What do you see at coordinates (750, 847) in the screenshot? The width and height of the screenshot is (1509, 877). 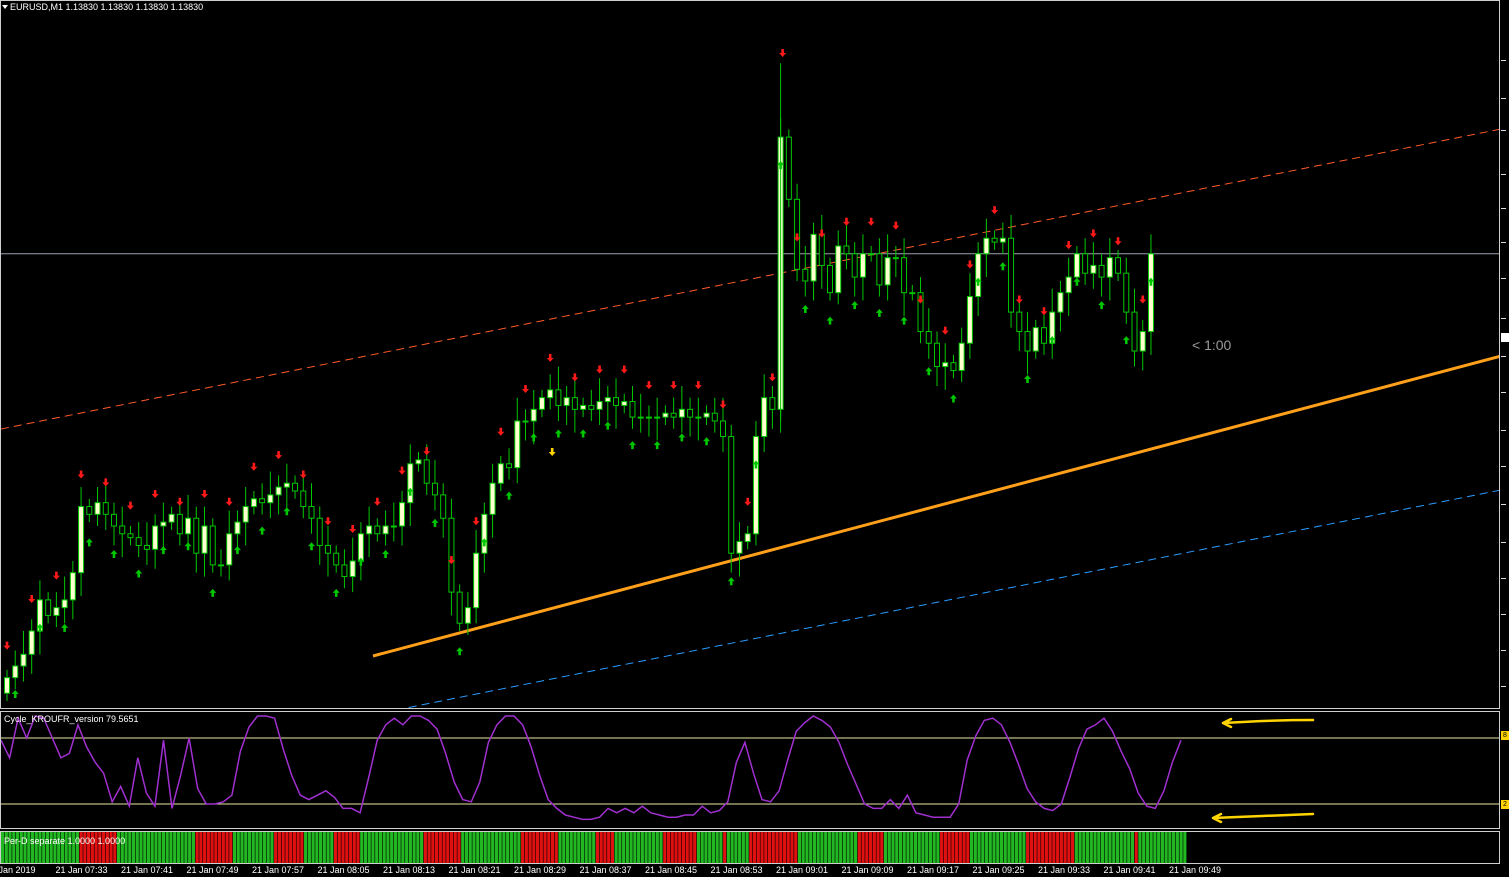 I see `histogram-pane: Per-D separate 1.0000 1.0000` at bounding box center [750, 847].